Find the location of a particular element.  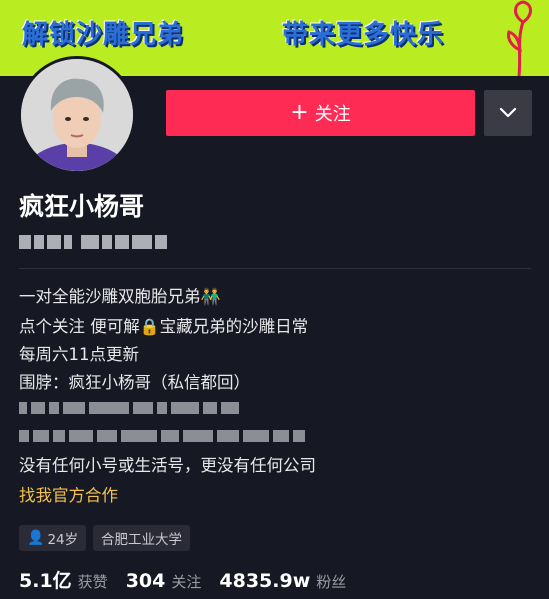

more-options-button is located at coordinates (508, 113).